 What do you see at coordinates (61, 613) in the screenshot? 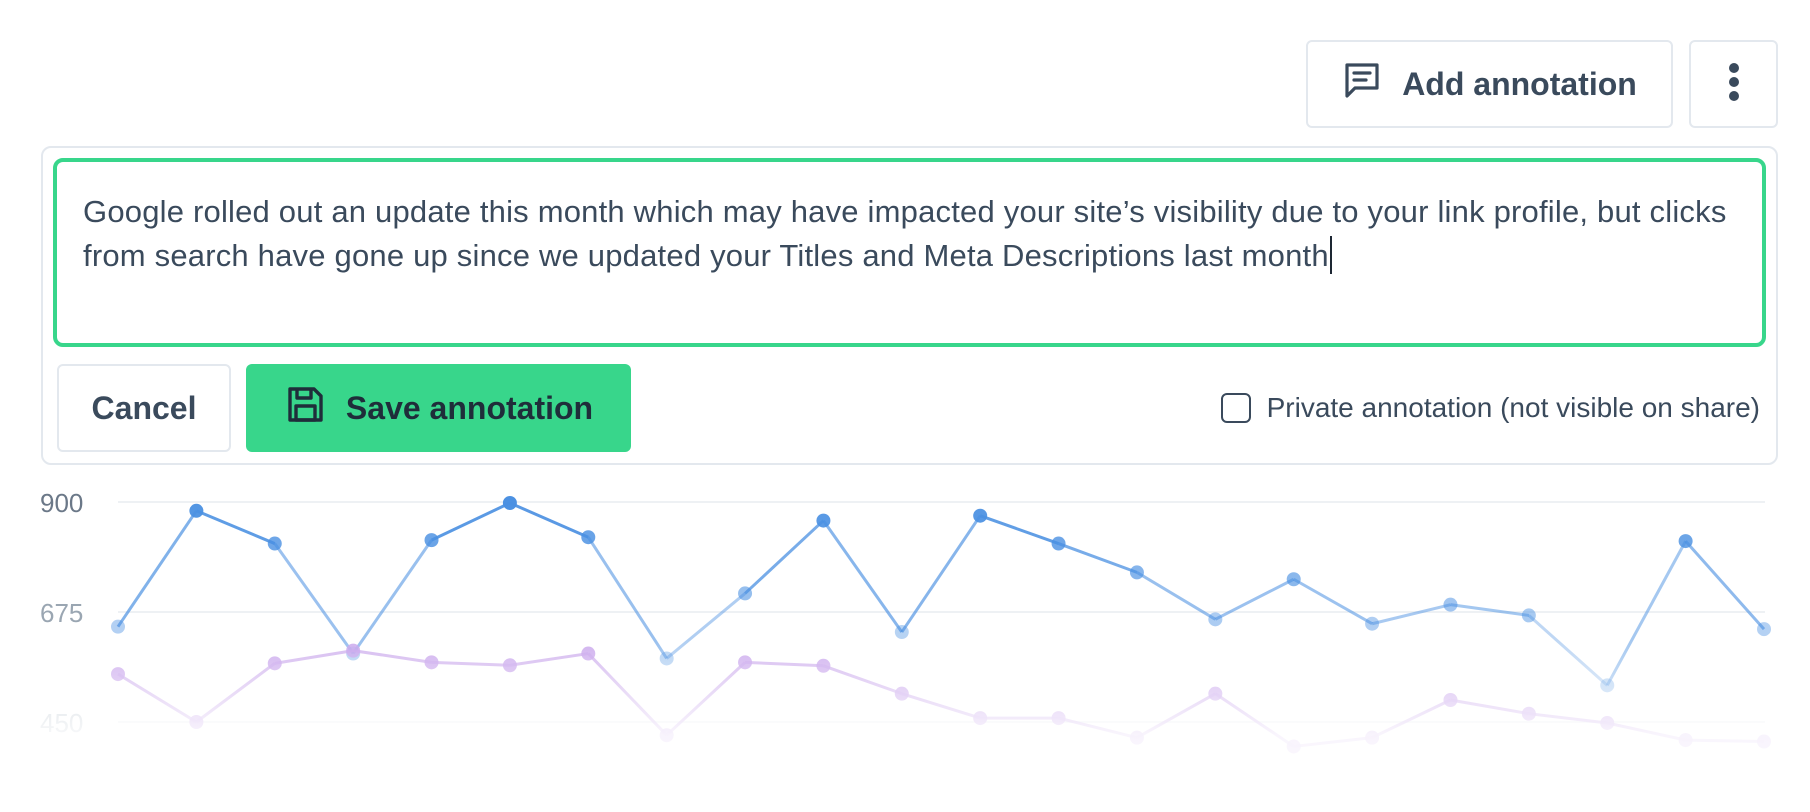
I see `y-tick-label: 675` at bounding box center [61, 613].